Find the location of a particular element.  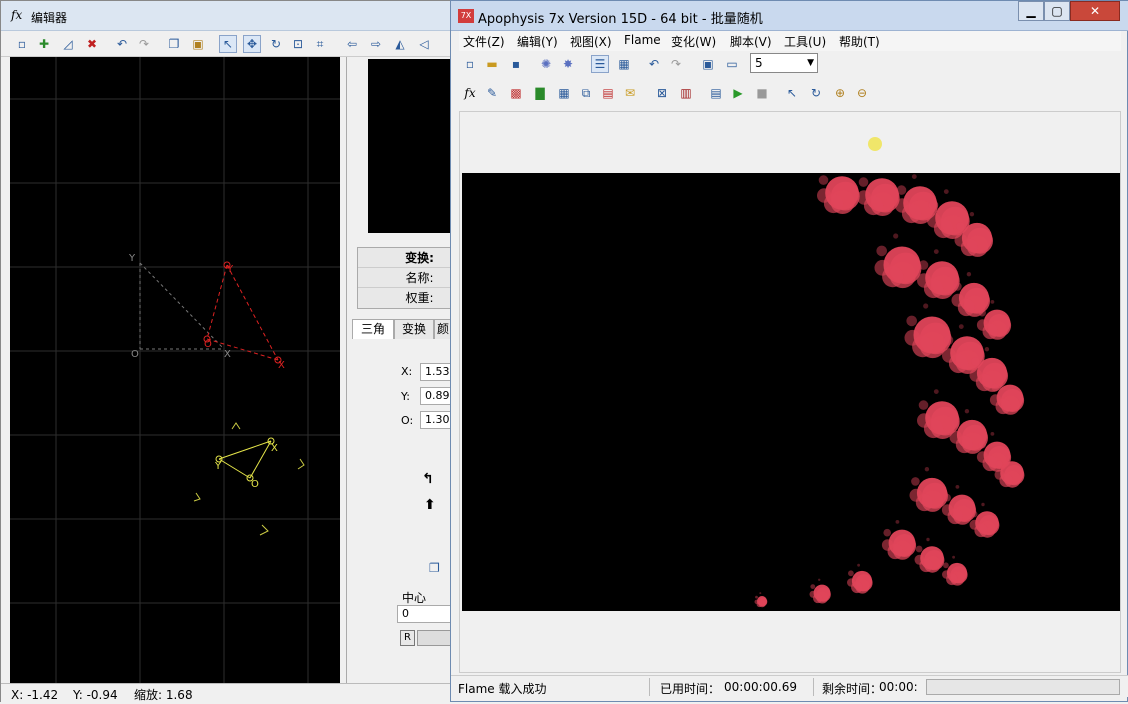

mutate-icon: ▦ is located at coordinates (564, 93).